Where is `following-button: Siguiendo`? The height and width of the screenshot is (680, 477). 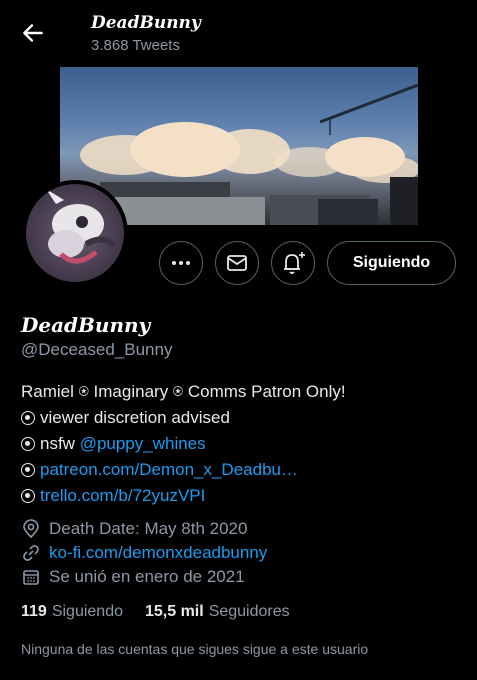
following-button: Siguiendo is located at coordinates (391, 263).